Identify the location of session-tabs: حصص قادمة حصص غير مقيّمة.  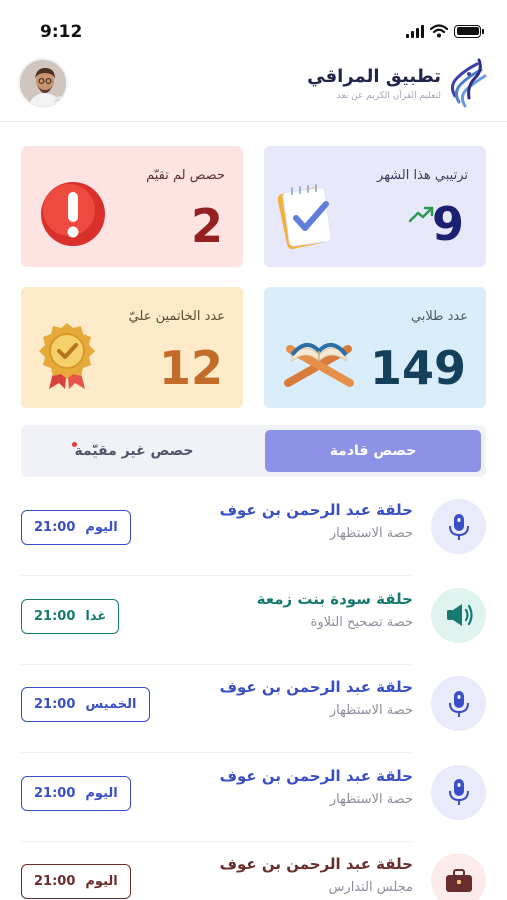
(253, 451).